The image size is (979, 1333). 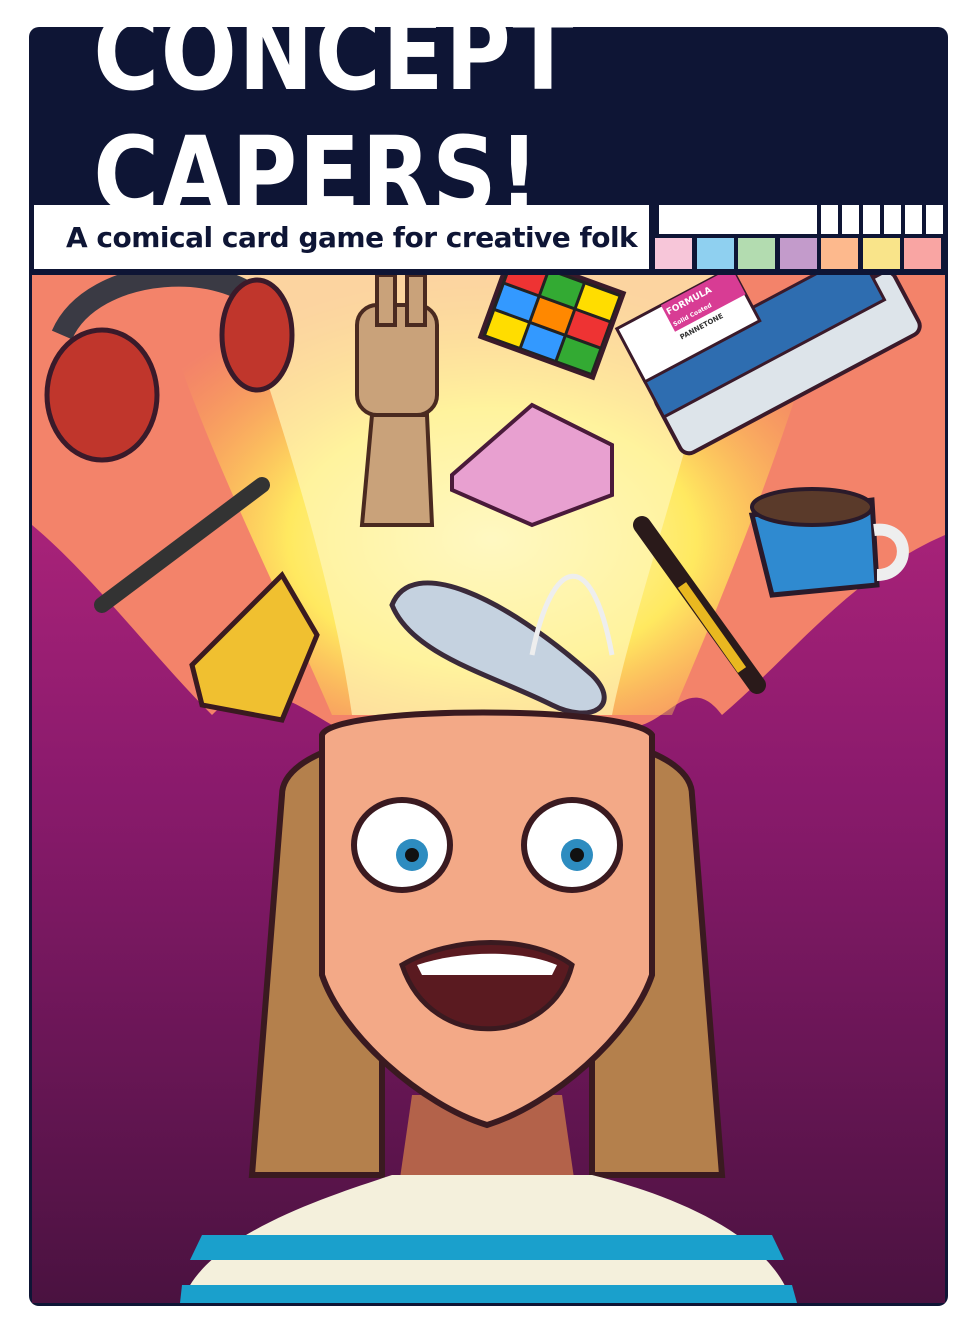 I want to click on game-subtitle: A comical card game for creative folk, so click(x=341, y=237).